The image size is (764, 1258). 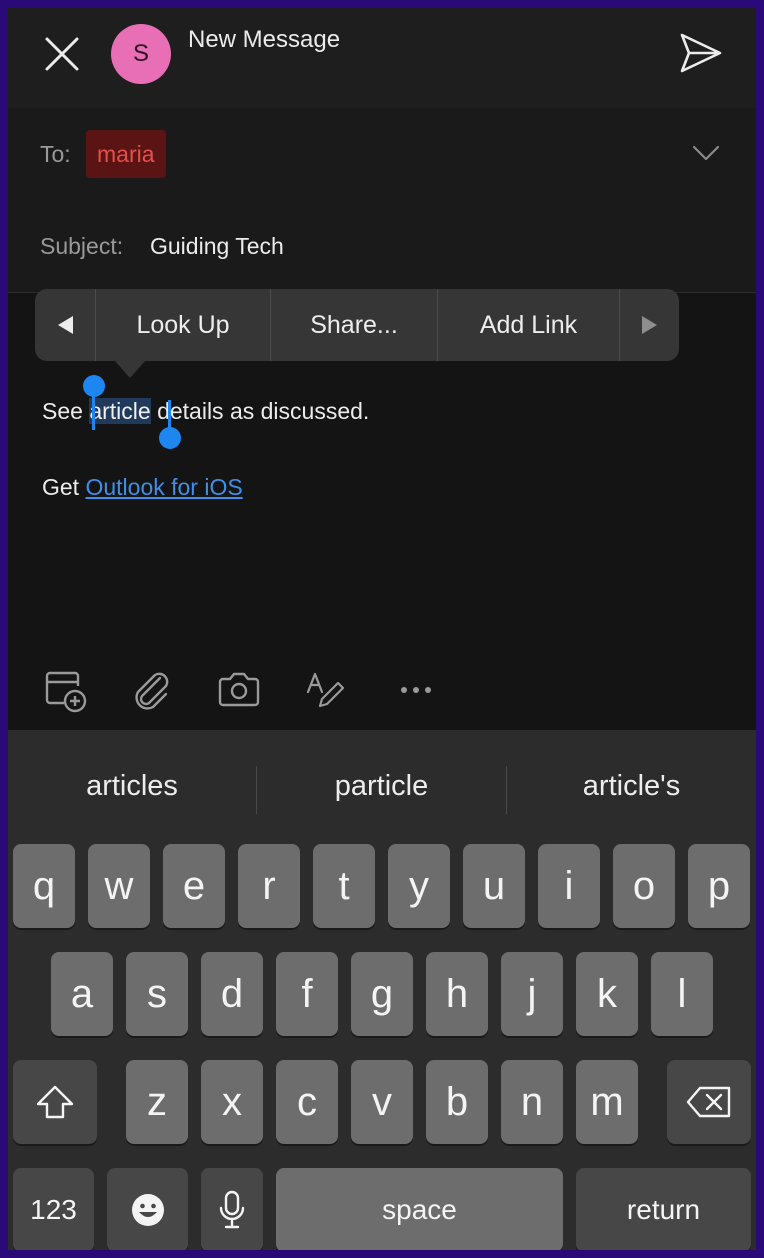 I want to click on key-l: l, so click(x=682, y=994).